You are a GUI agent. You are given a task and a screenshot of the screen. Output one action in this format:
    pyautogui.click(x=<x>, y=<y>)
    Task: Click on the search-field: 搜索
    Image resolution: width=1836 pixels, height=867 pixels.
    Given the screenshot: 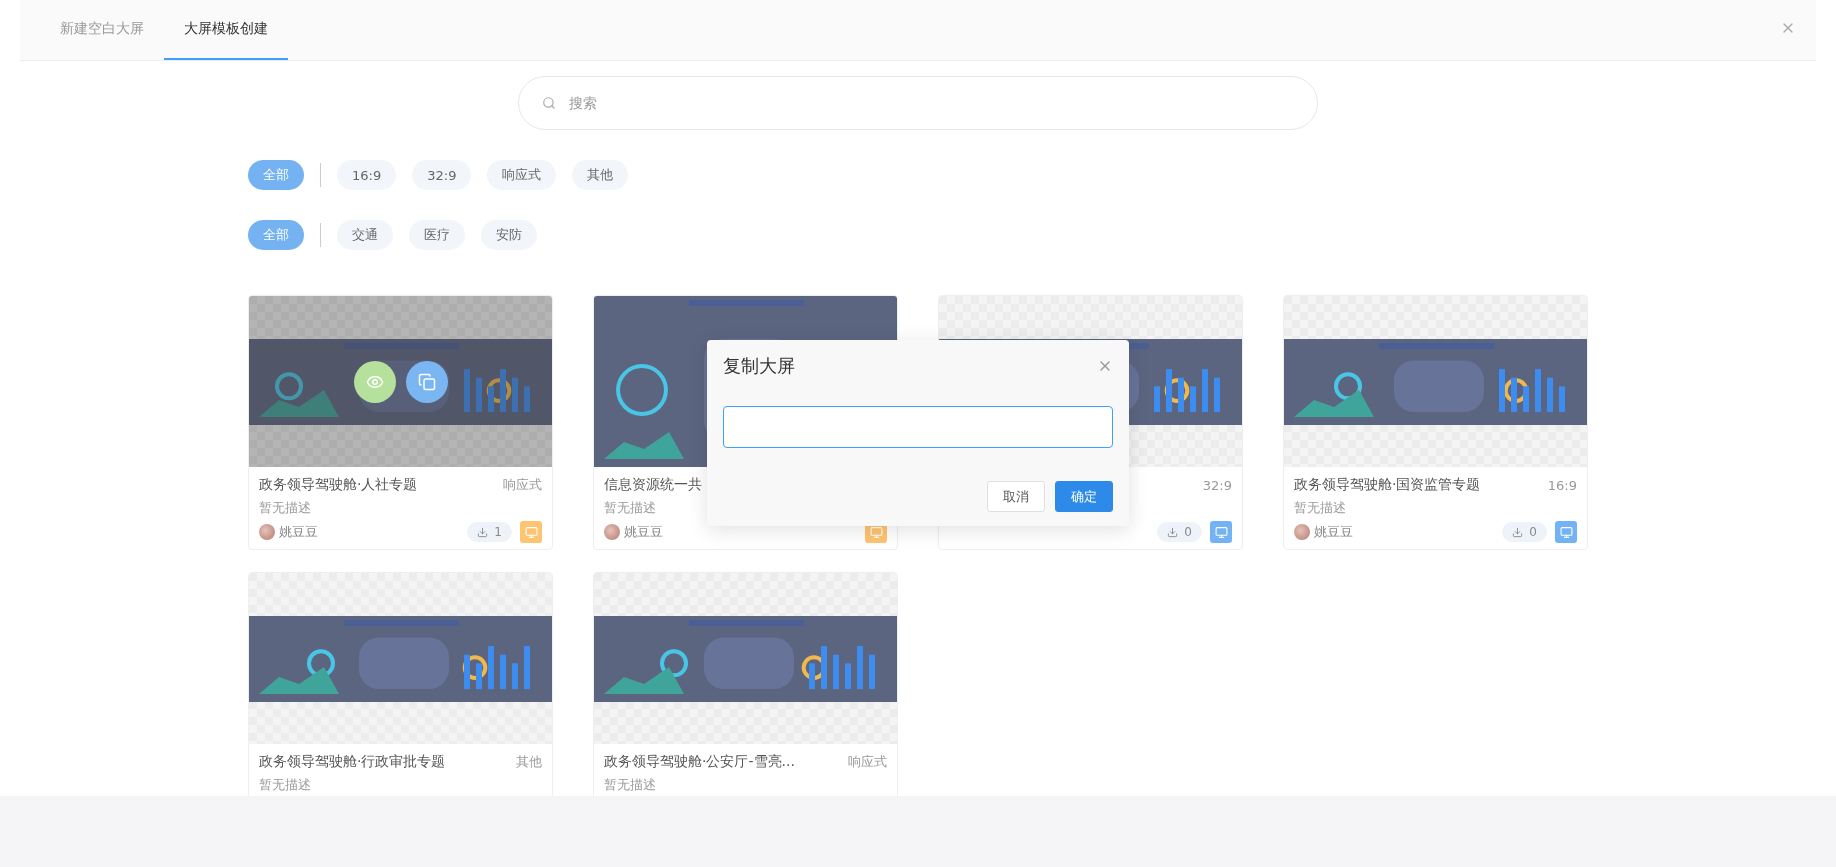 What is the action you would take?
    pyautogui.click(x=918, y=103)
    